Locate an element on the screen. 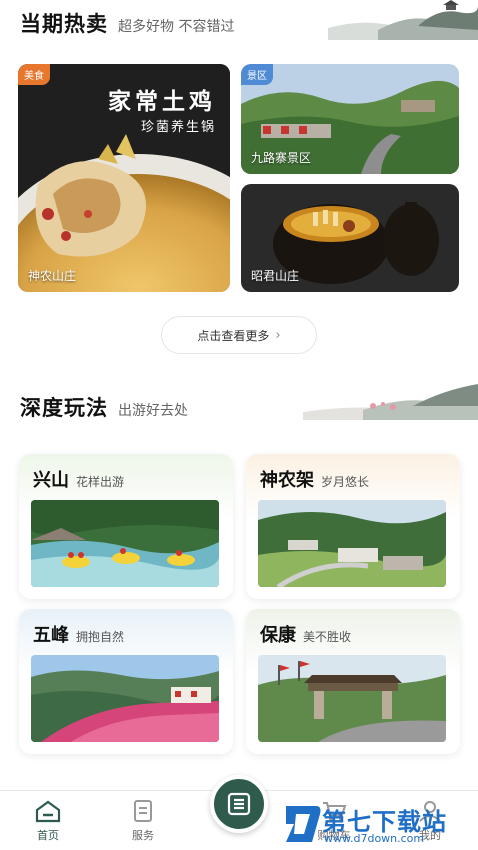 The image size is (478, 850). play-section-title: 深度玩法 is located at coordinates (64, 408).